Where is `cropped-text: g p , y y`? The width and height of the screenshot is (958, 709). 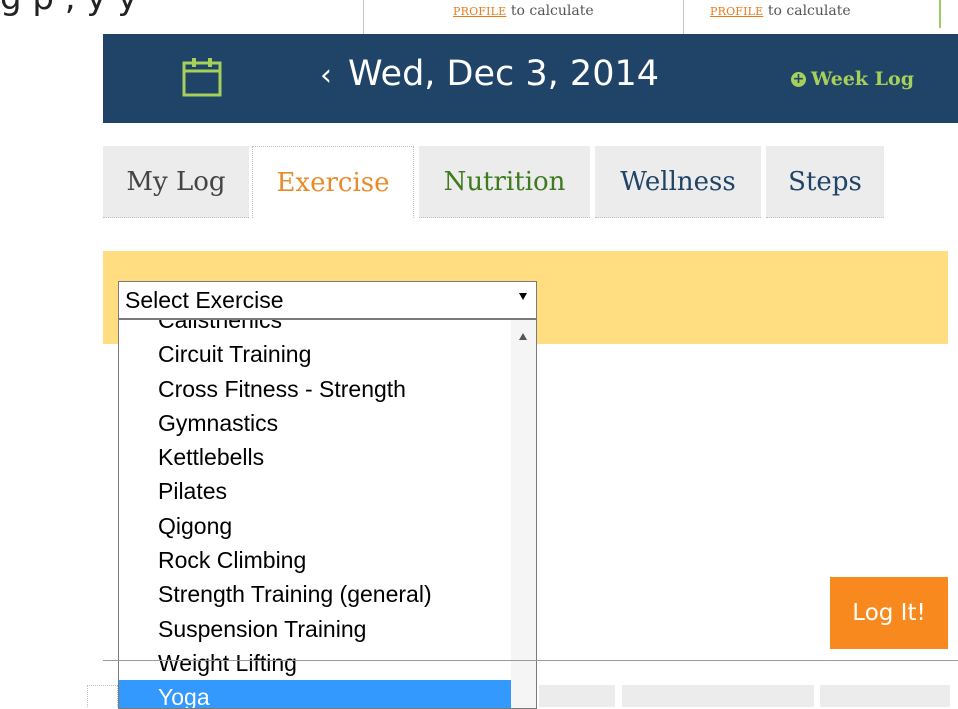 cropped-text: g p , y y is located at coordinates (68, 9).